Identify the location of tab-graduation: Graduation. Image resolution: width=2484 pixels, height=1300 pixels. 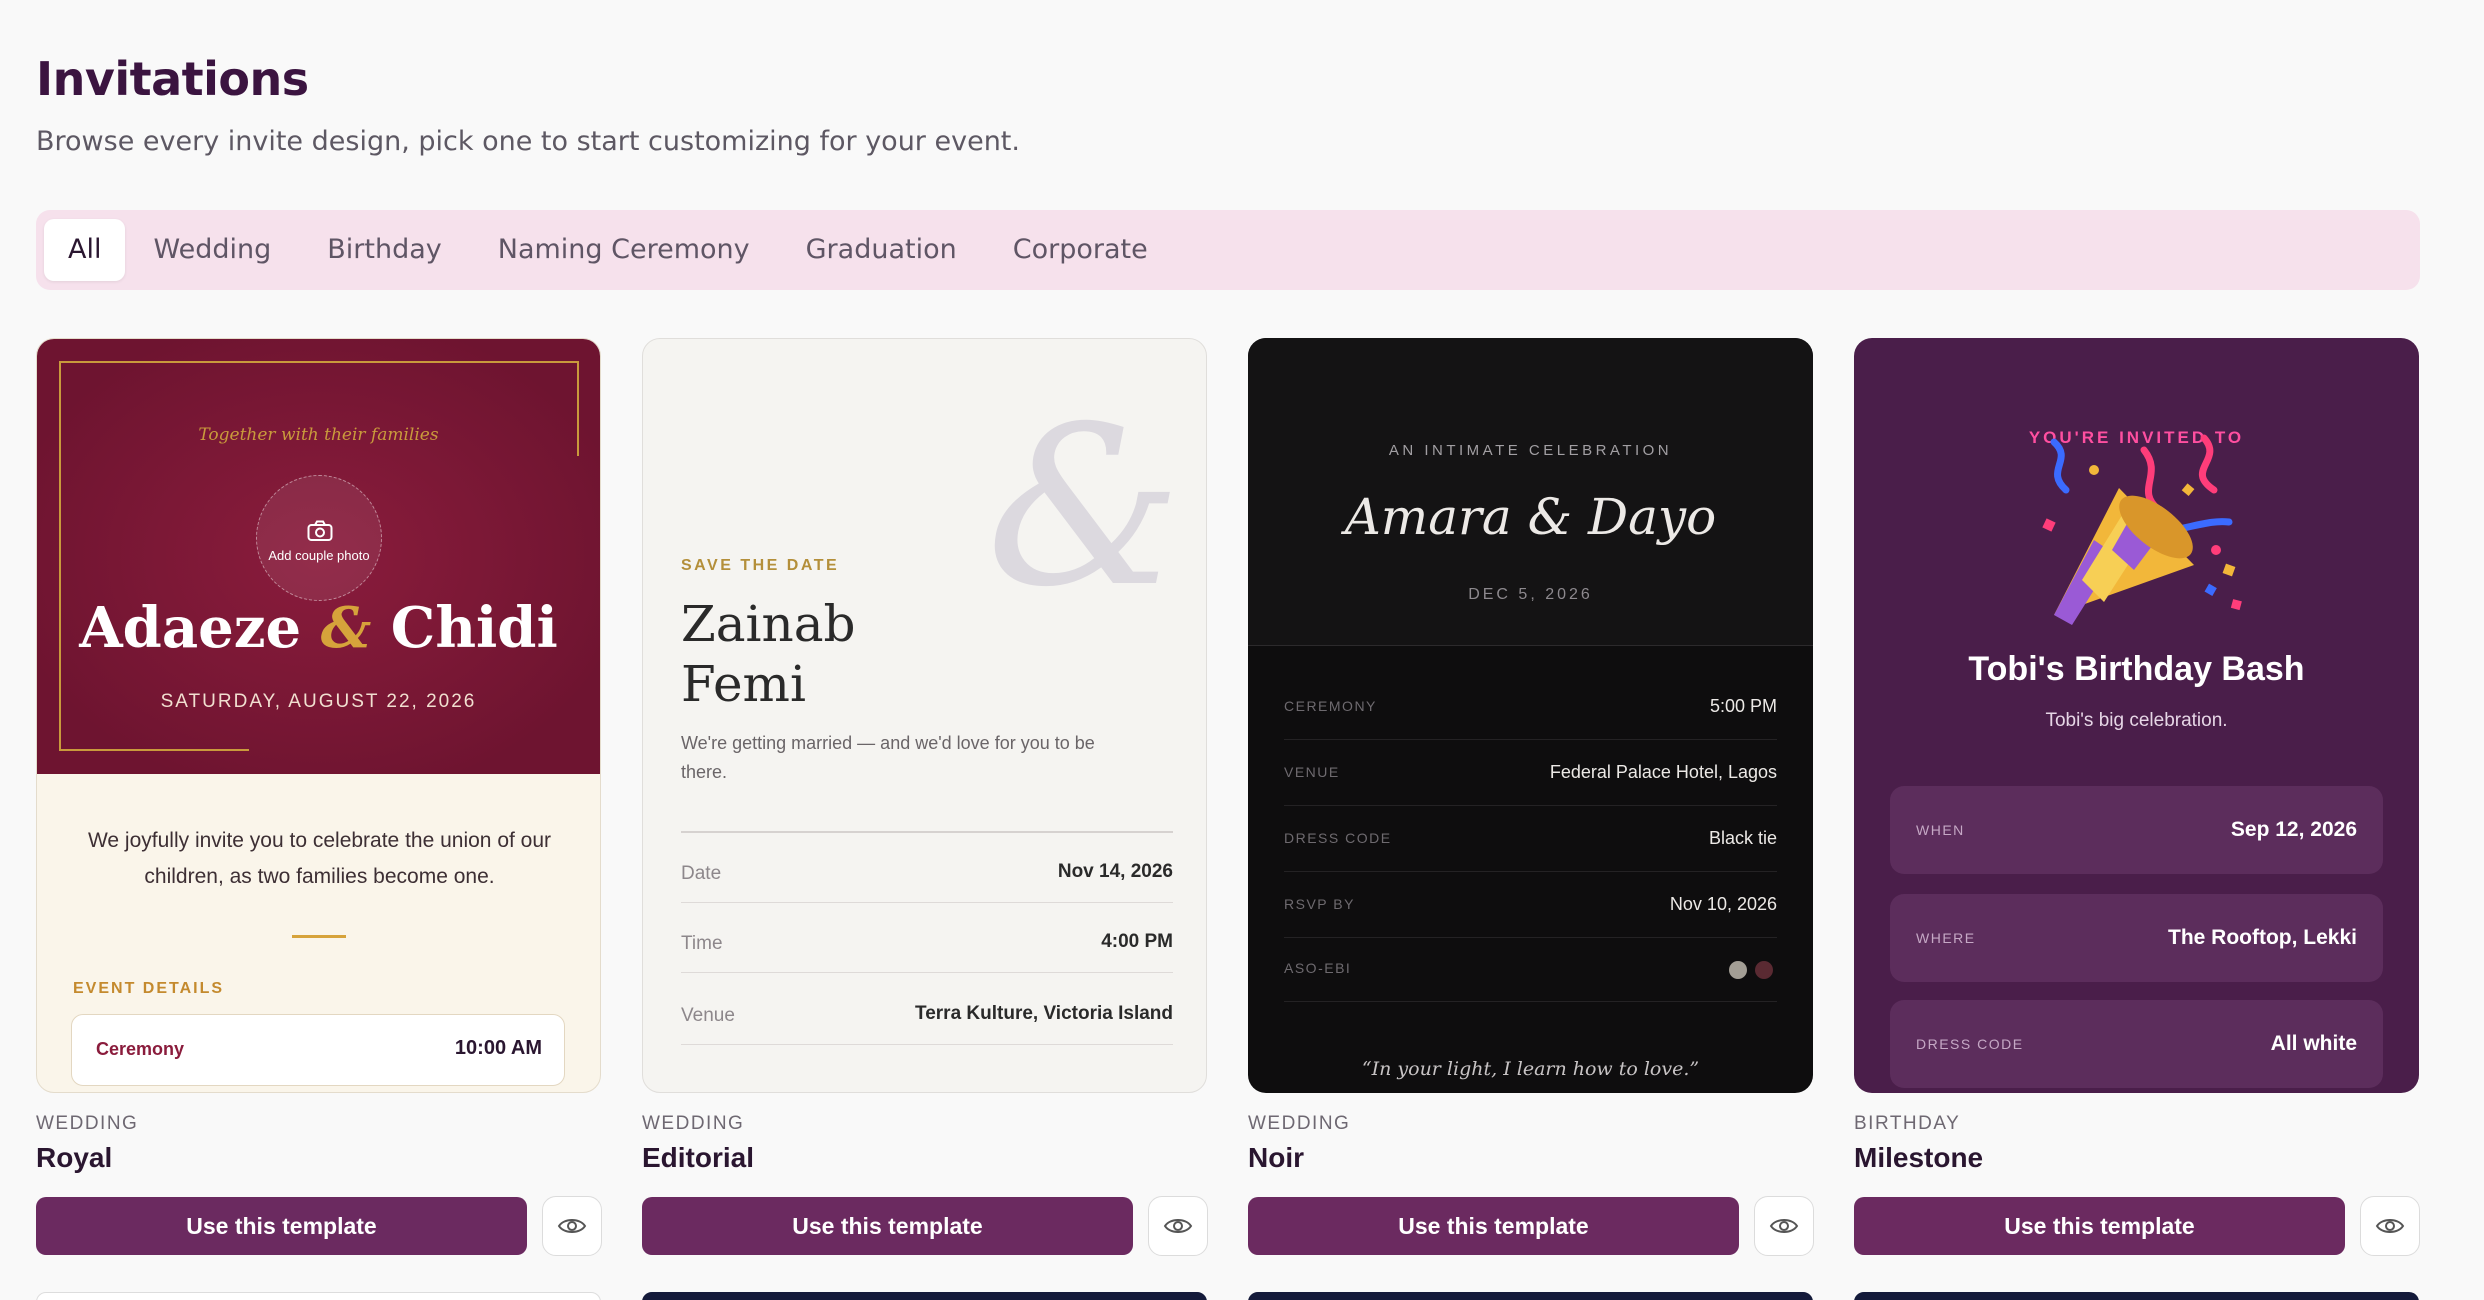
(881, 250).